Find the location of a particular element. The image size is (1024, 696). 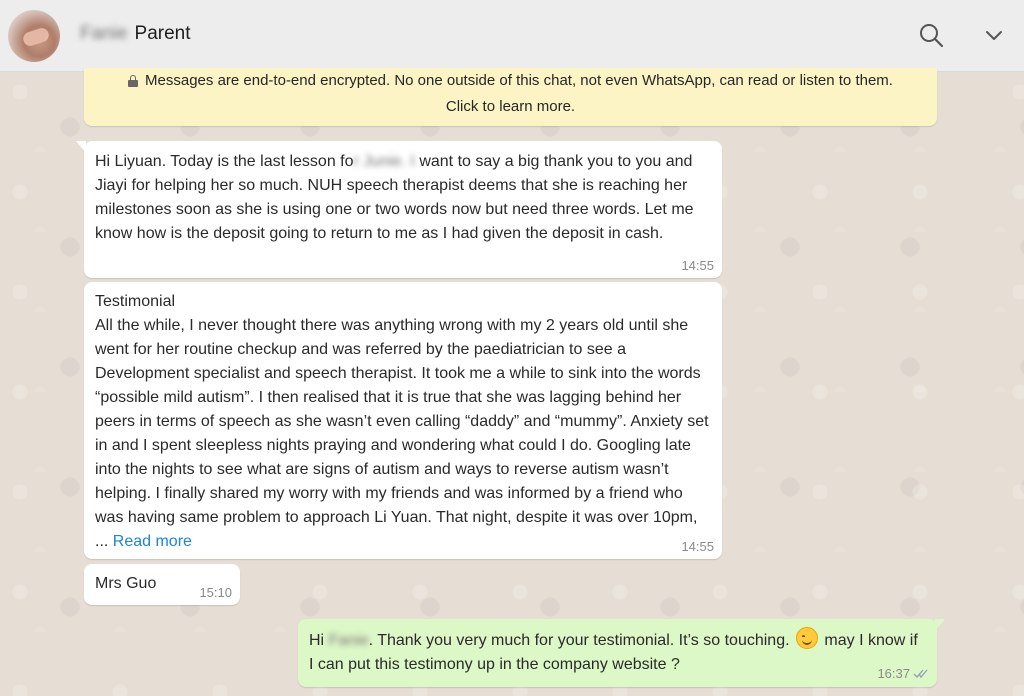

smiling-face-icon is located at coordinates (806, 638).